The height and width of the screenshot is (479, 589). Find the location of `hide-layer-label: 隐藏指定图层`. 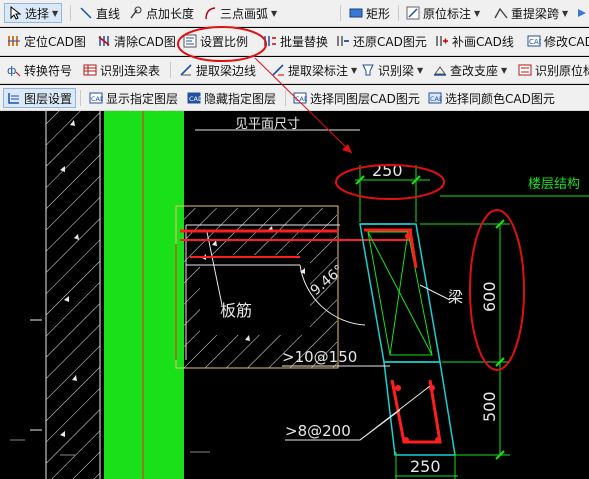

hide-layer-label: 隐藏指定图层 is located at coordinates (240, 98).